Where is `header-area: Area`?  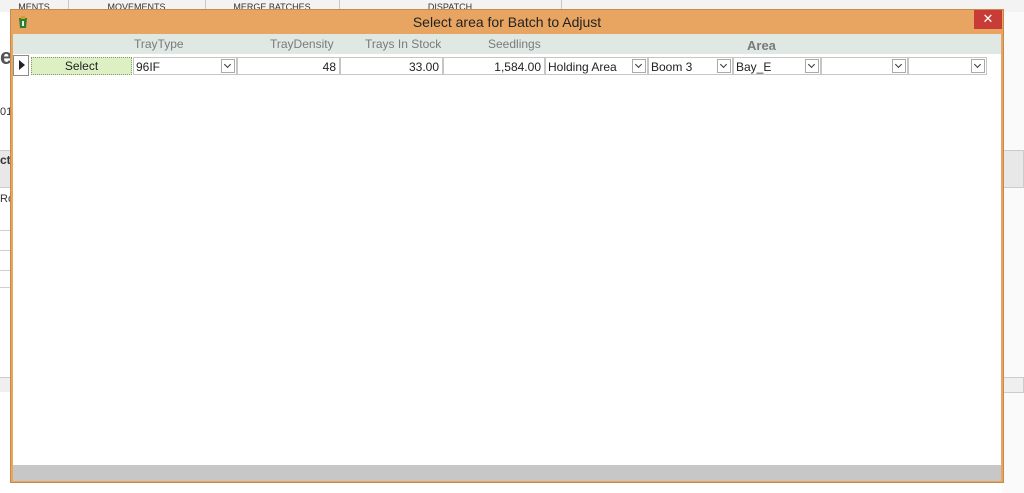
header-area: Area is located at coordinates (761, 45).